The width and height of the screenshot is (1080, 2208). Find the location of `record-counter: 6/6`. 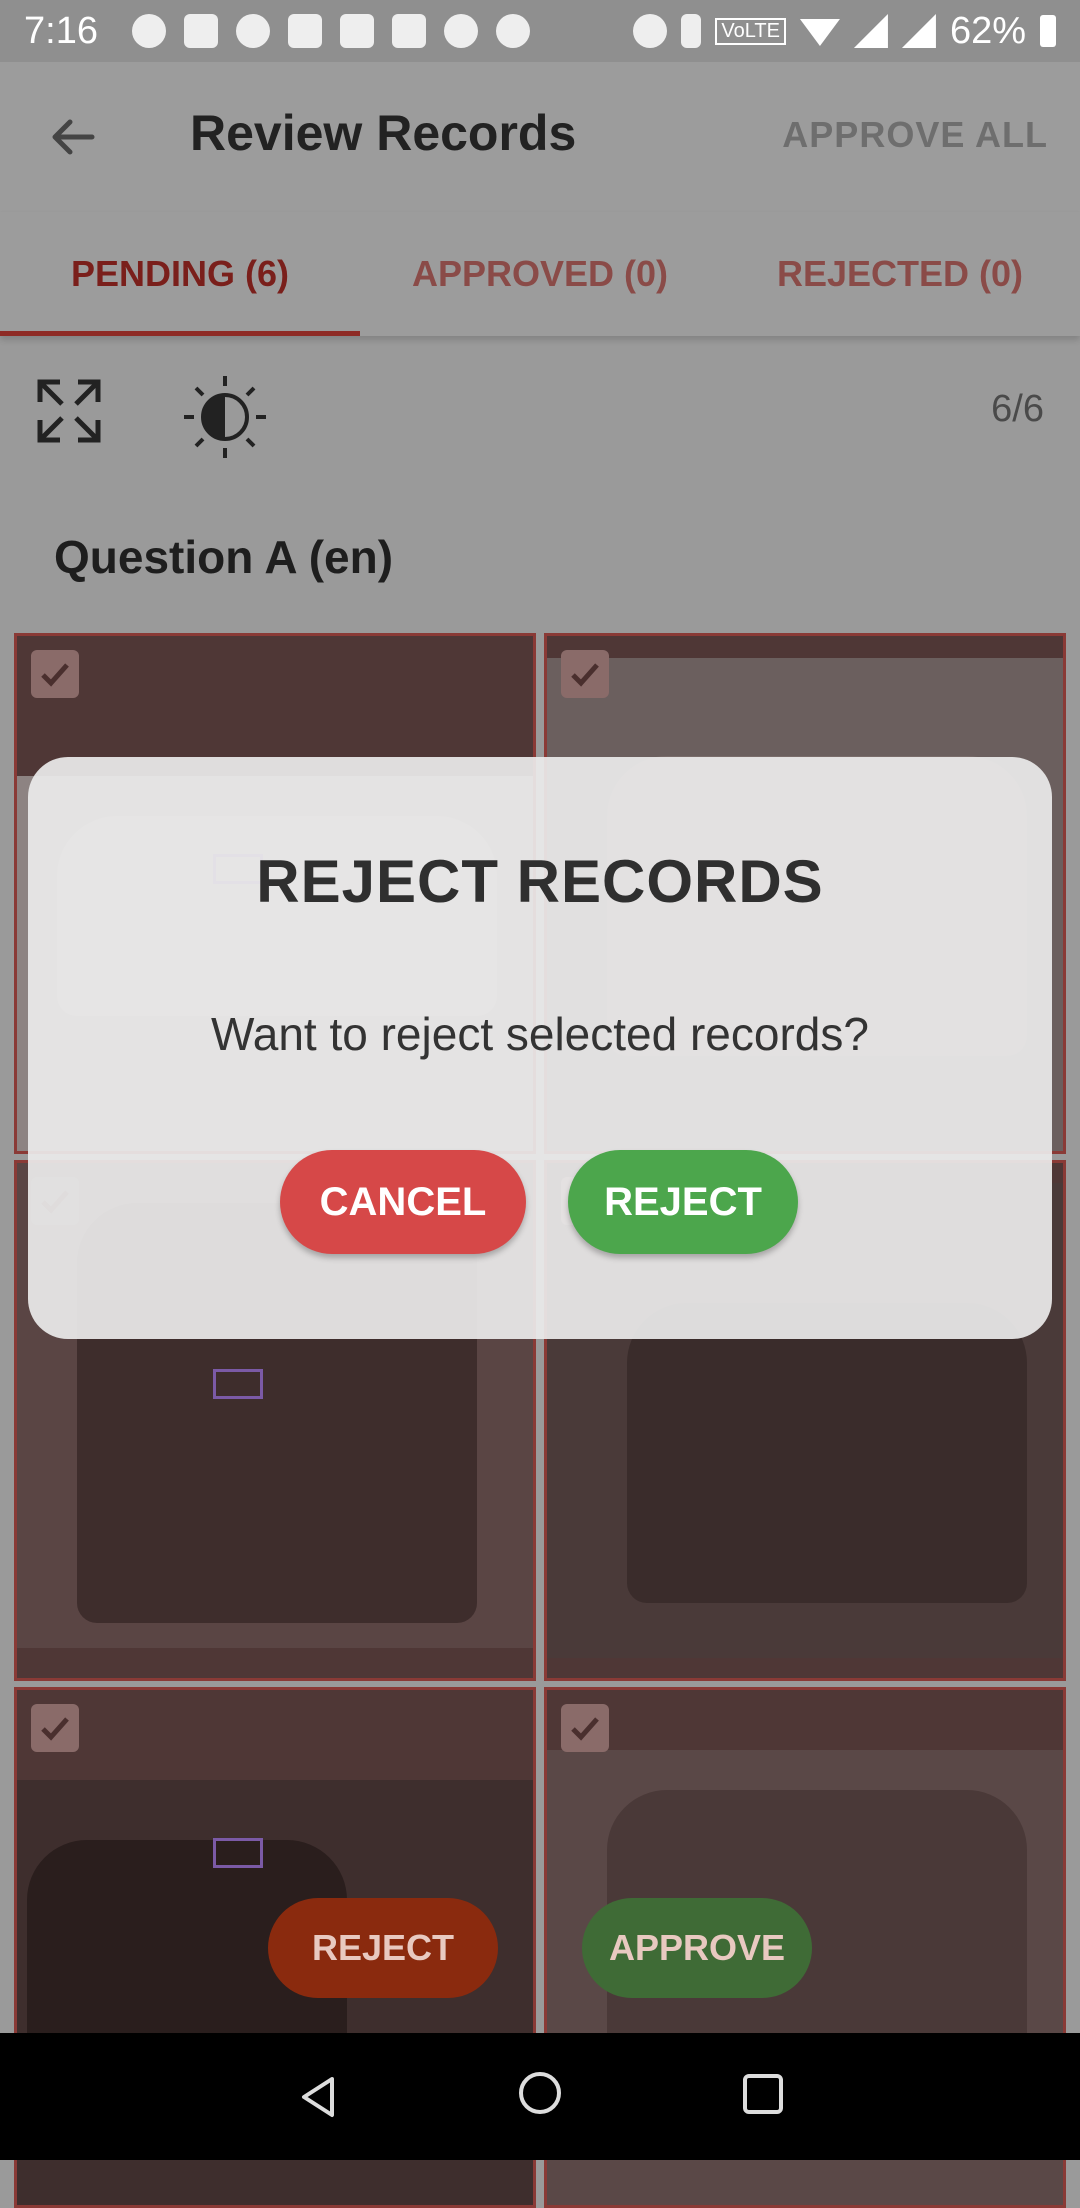

record-counter: 6/6 is located at coordinates (1017, 409).